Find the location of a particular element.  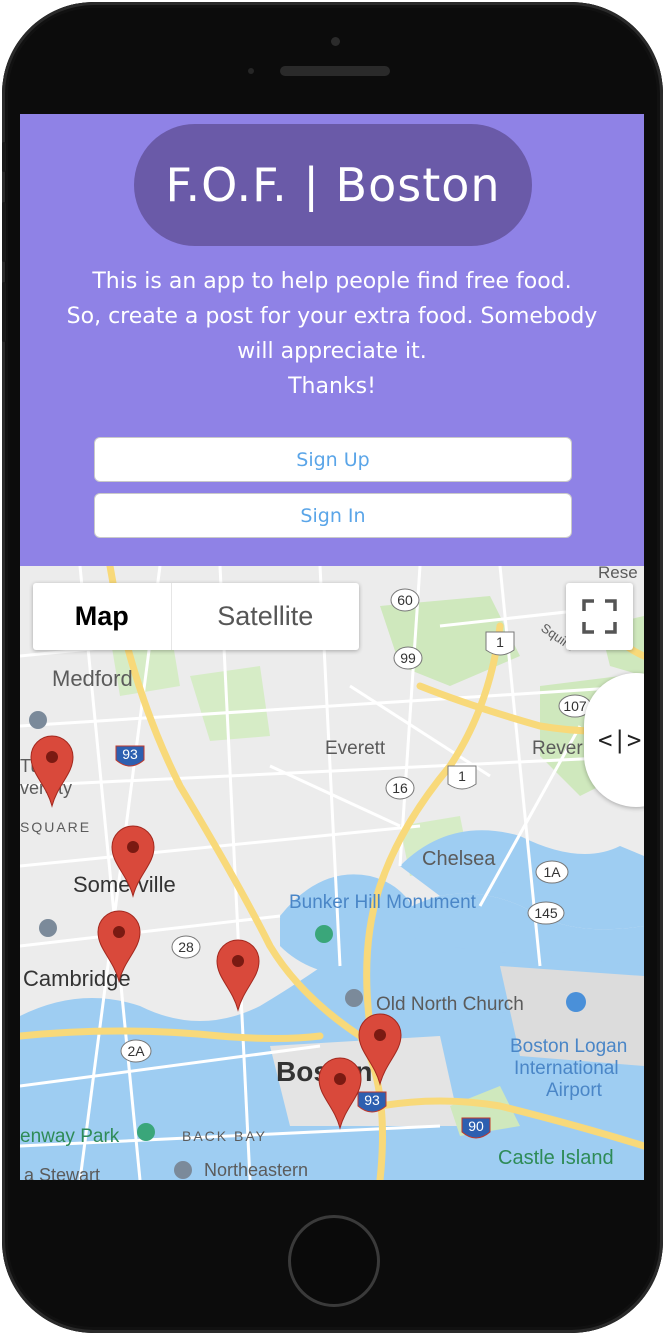

route-shield: 90 is located at coordinates (476, 1128).